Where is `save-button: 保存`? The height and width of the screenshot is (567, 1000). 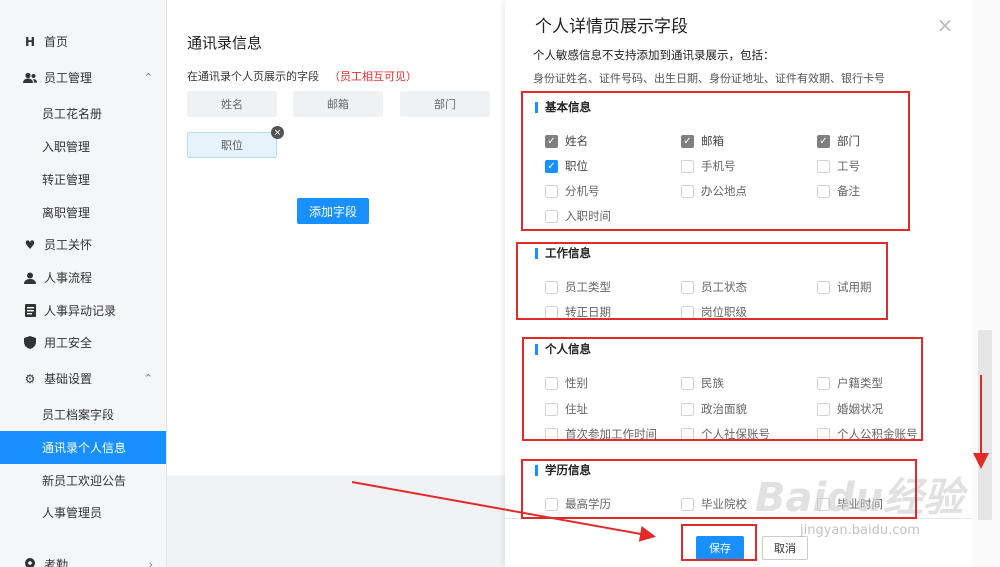
save-button: 保存 is located at coordinates (720, 548).